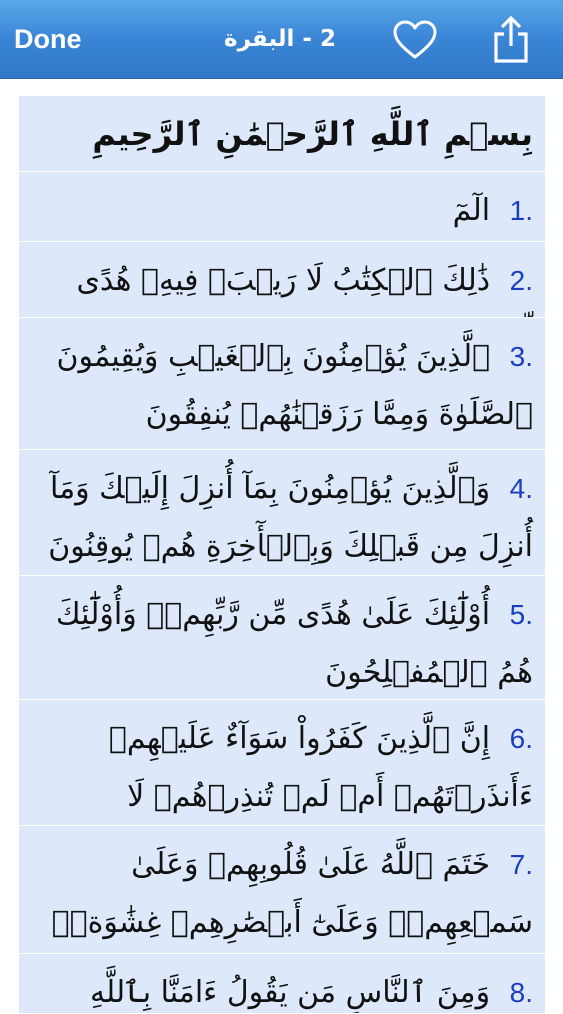 The image size is (563, 1014). What do you see at coordinates (521, 280) in the screenshot?
I see `verse-number: 2.` at bounding box center [521, 280].